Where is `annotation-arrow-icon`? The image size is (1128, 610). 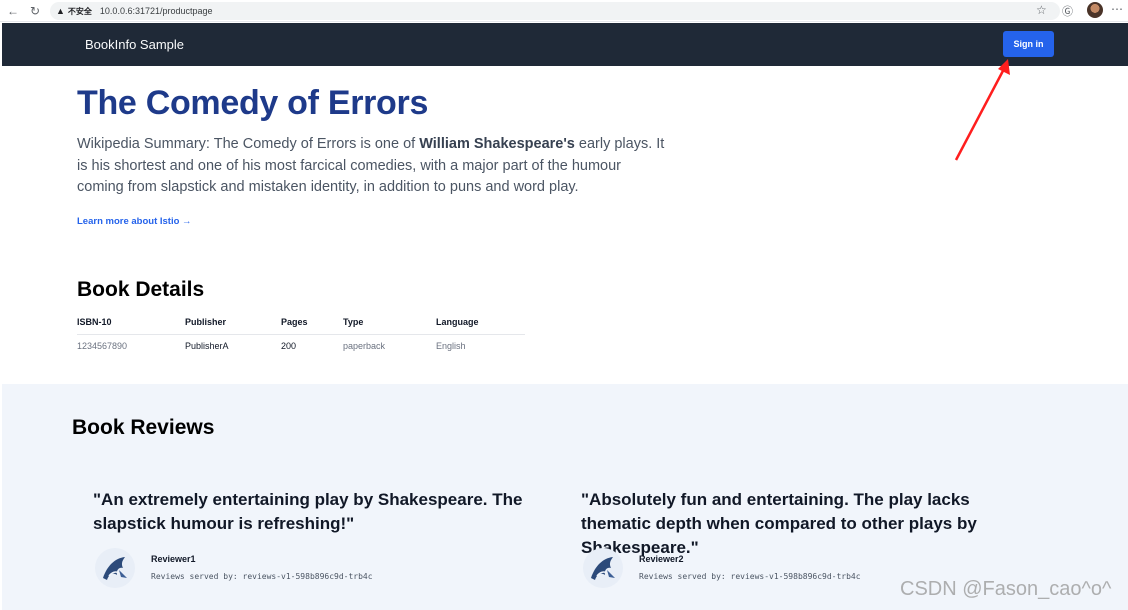
annotation-arrow-icon is located at coordinates (982, 110).